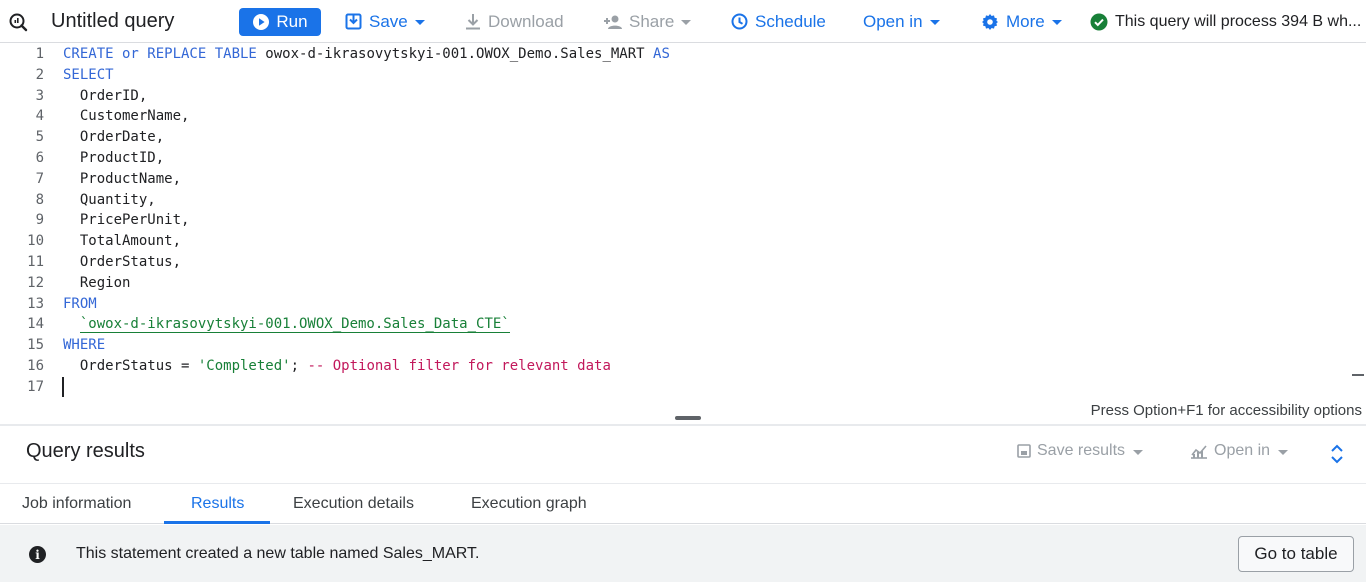 This screenshot has width=1366, height=582. Describe the element at coordinates (650, 179) in the screenshot. I see `code-line: 7 ProductName,` at that location.